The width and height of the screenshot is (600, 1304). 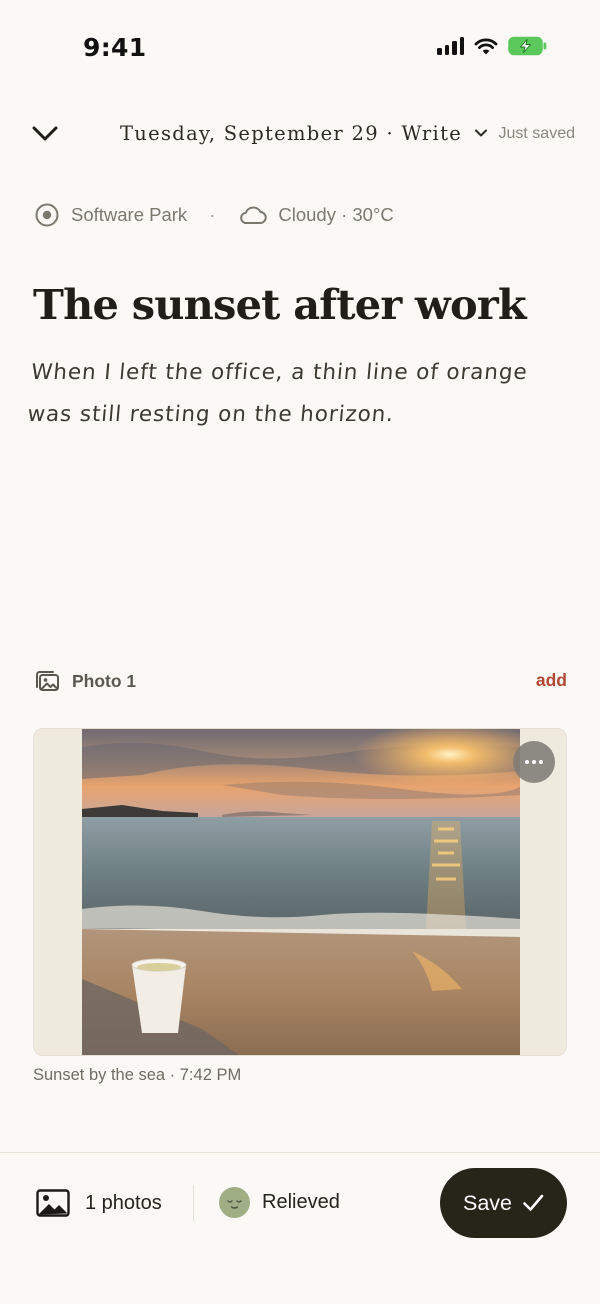 I want to click on location-target-icon, so click(x=47, y=215).